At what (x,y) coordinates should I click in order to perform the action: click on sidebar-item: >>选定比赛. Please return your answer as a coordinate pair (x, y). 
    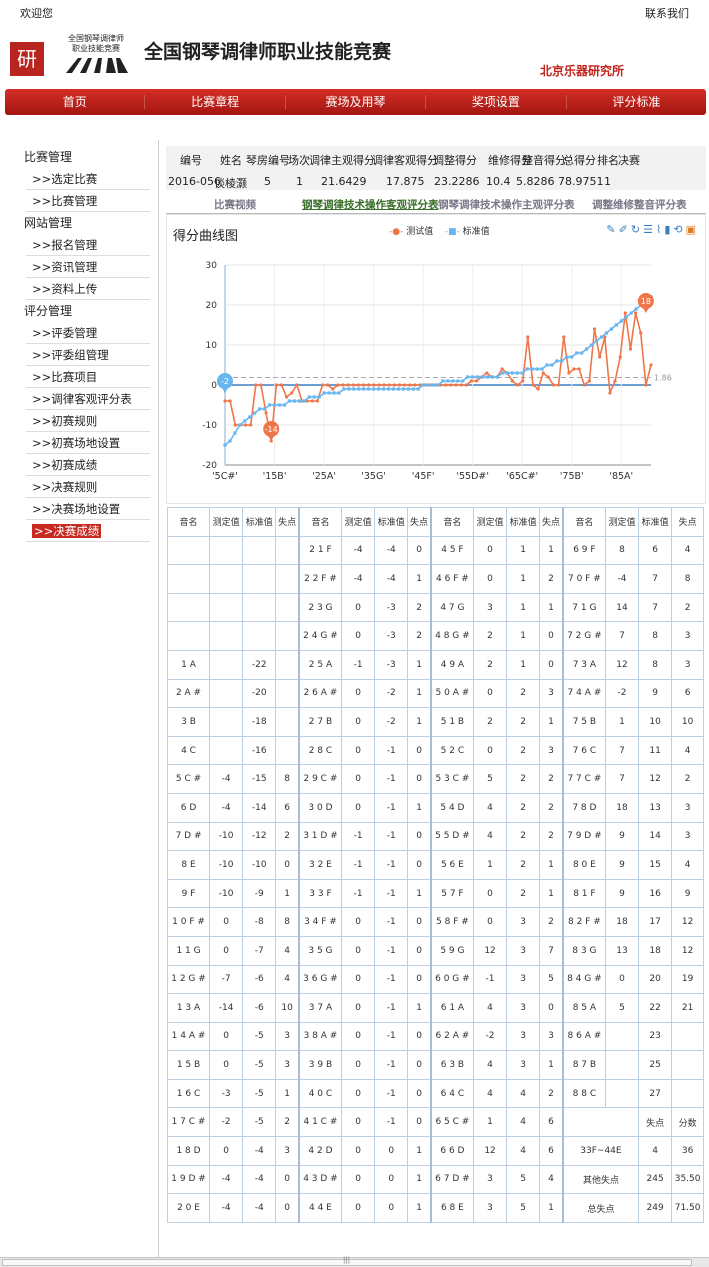
    Looking at the image, I should click on (88, 179).